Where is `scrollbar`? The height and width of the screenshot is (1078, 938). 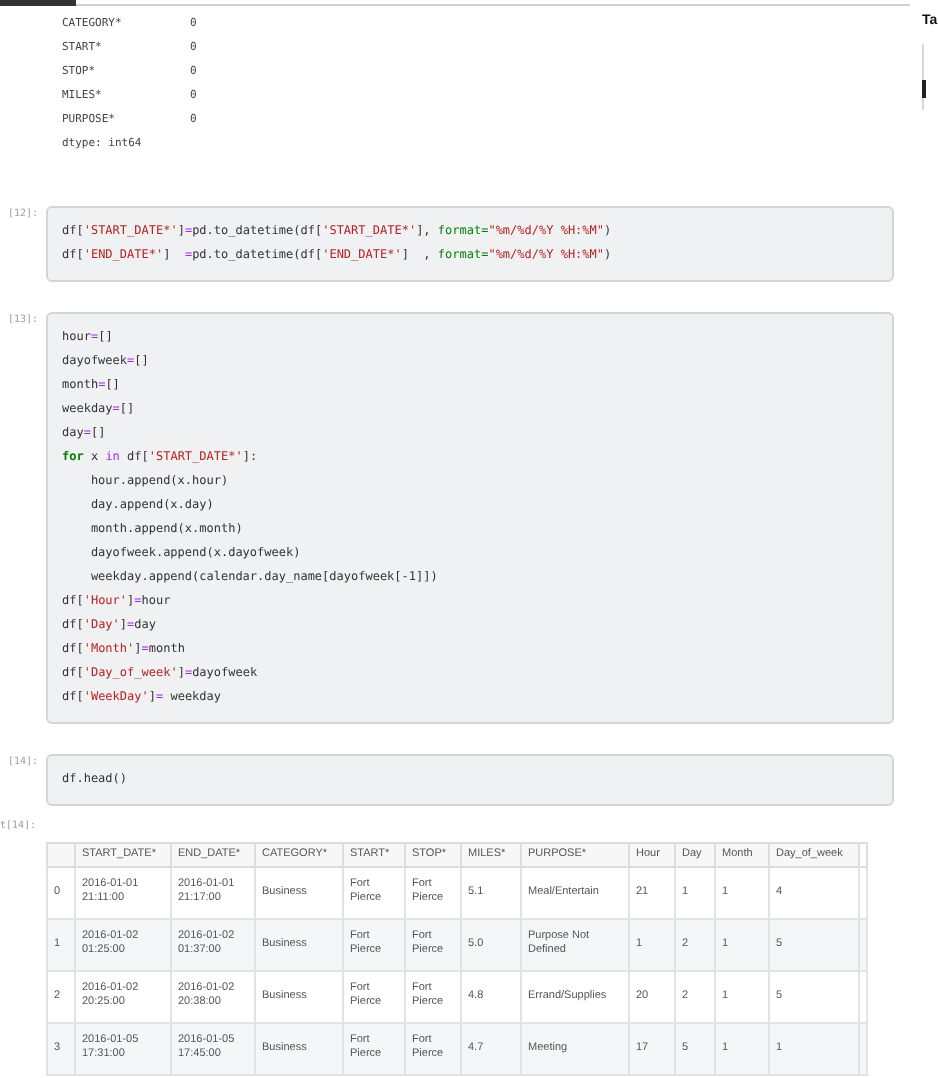 scrollbar is located at coordinates (923, 76).